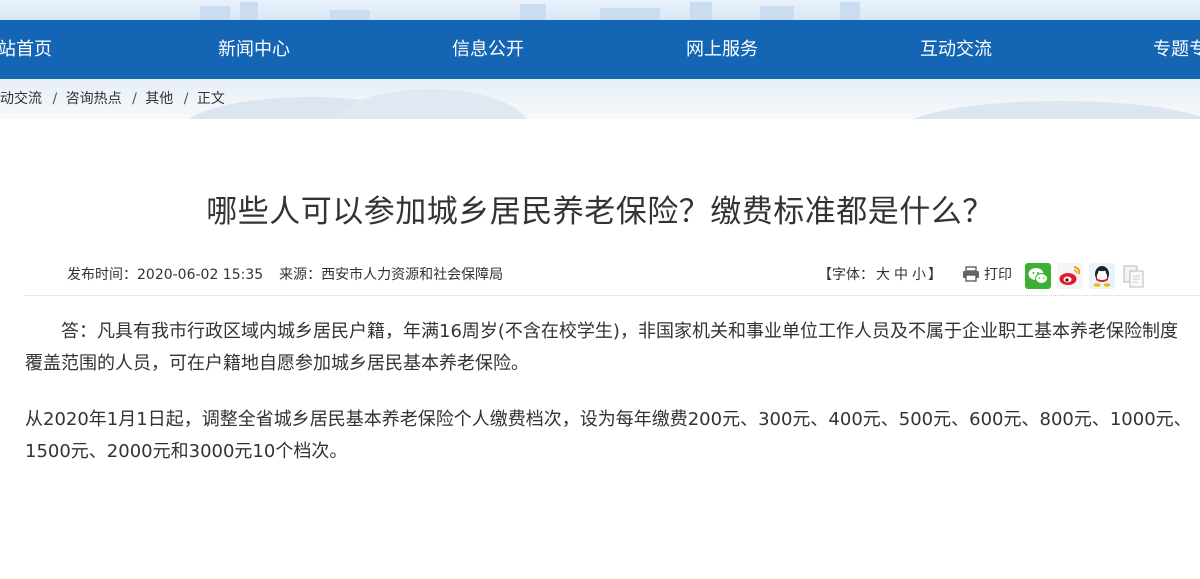 The height and width of the screenshot is (579, 1200). I want to click on header-banner, so click(600, 10).